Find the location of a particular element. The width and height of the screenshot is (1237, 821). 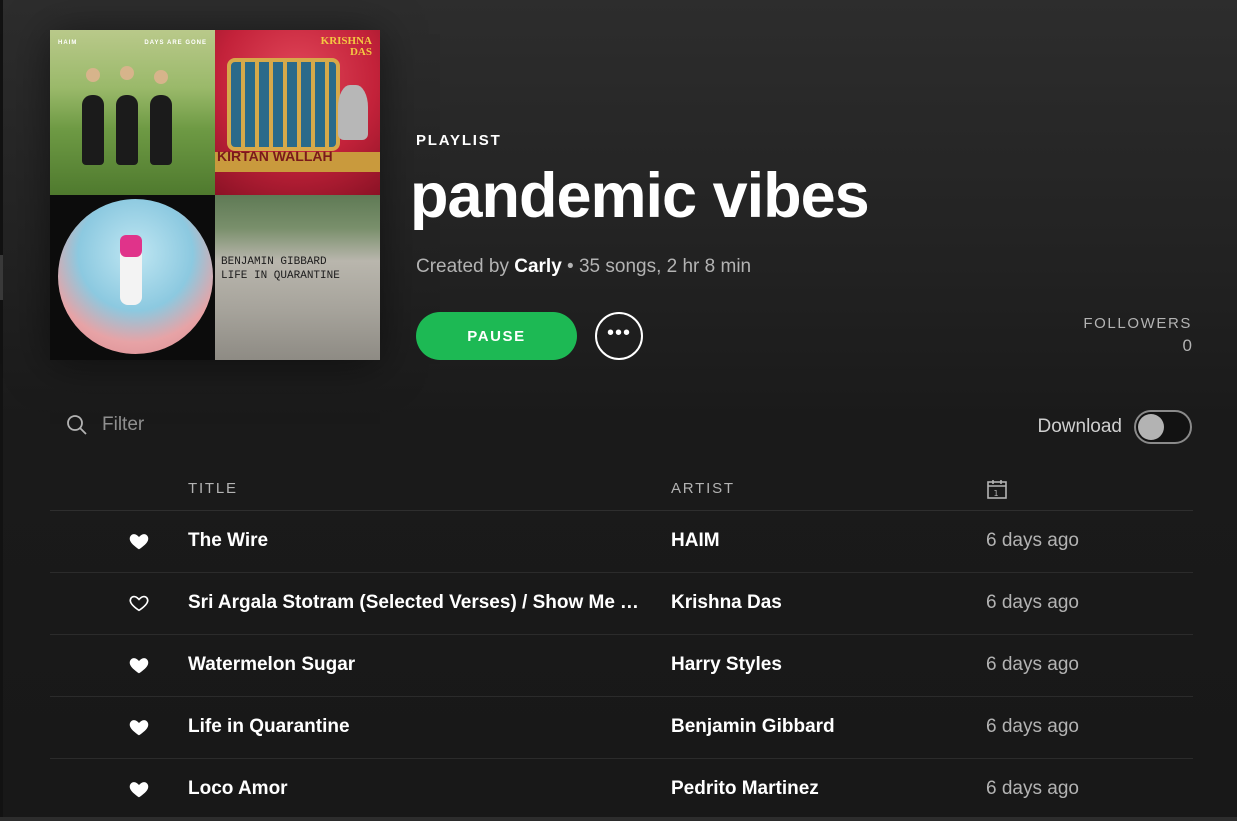

cover-tile-haim-album: DAYS ARE GONE is located at coordinates (175, 43).